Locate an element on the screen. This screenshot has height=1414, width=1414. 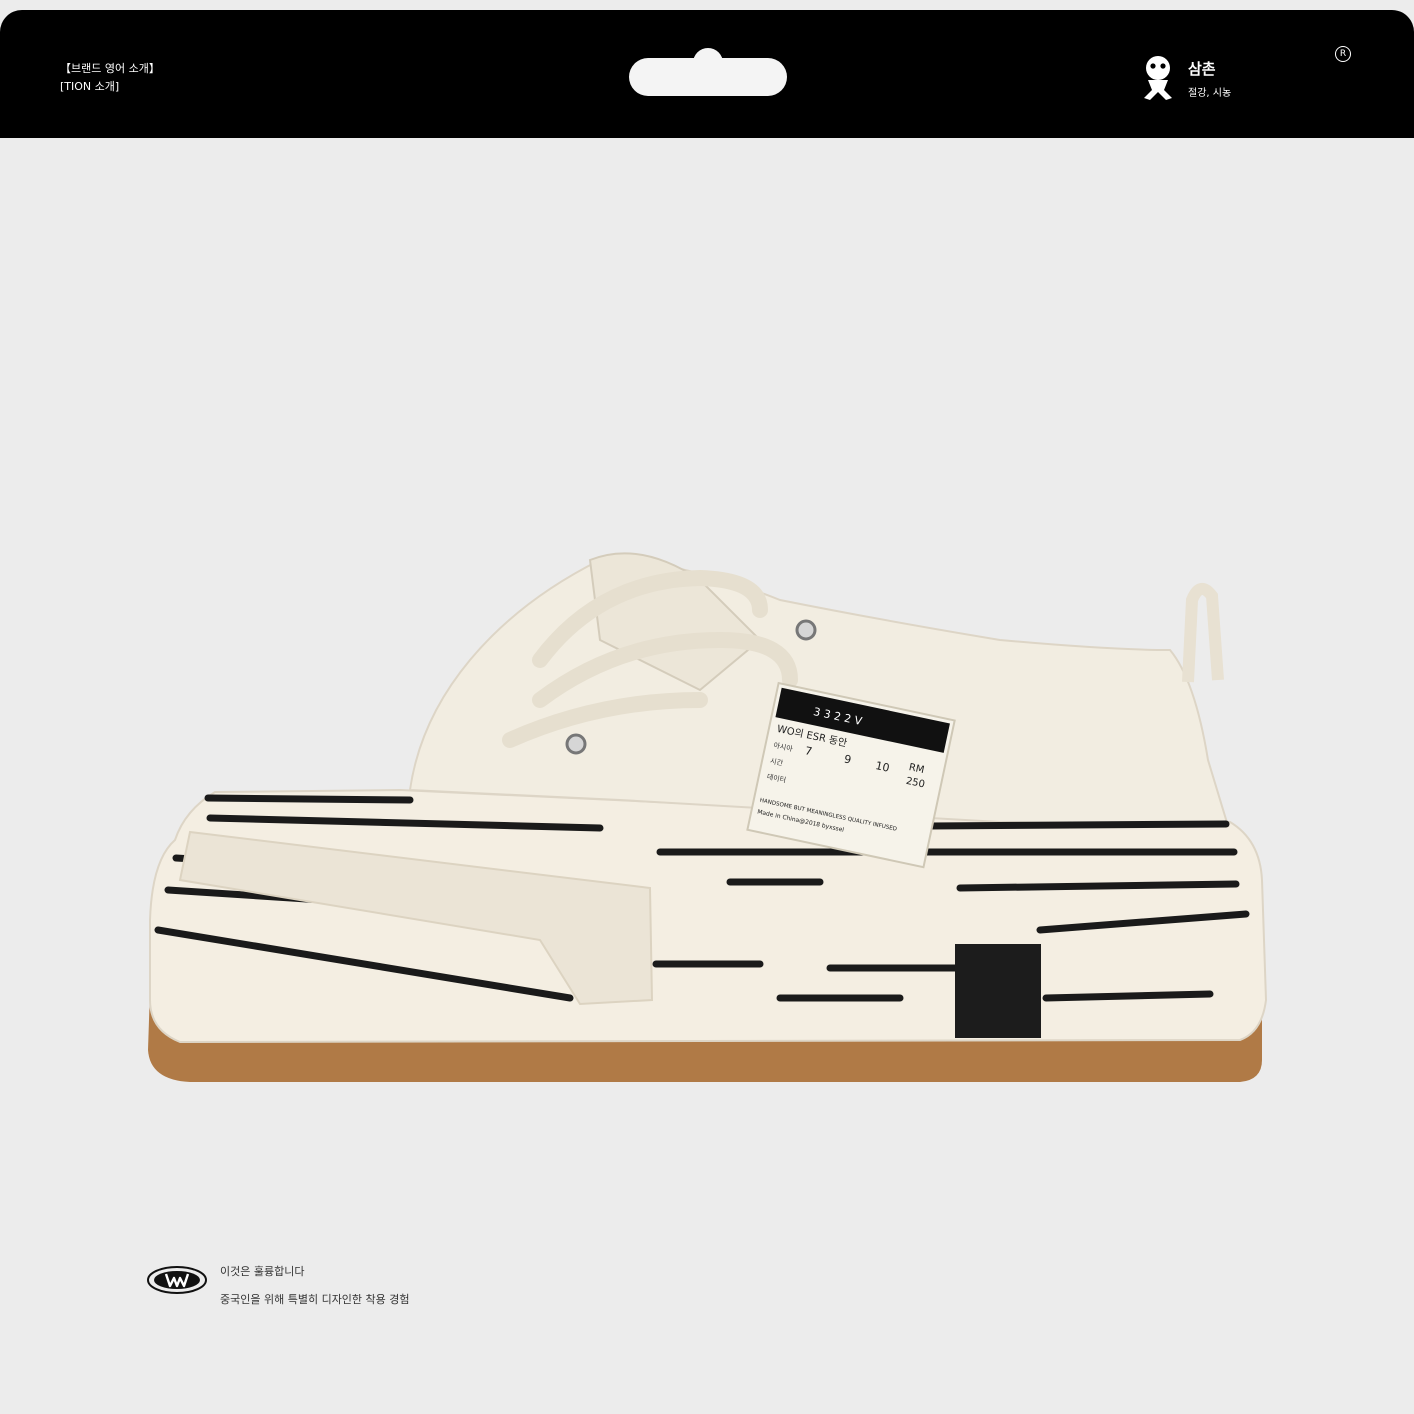
footer-w-logo-icon is located at coordinates (177, 1280).